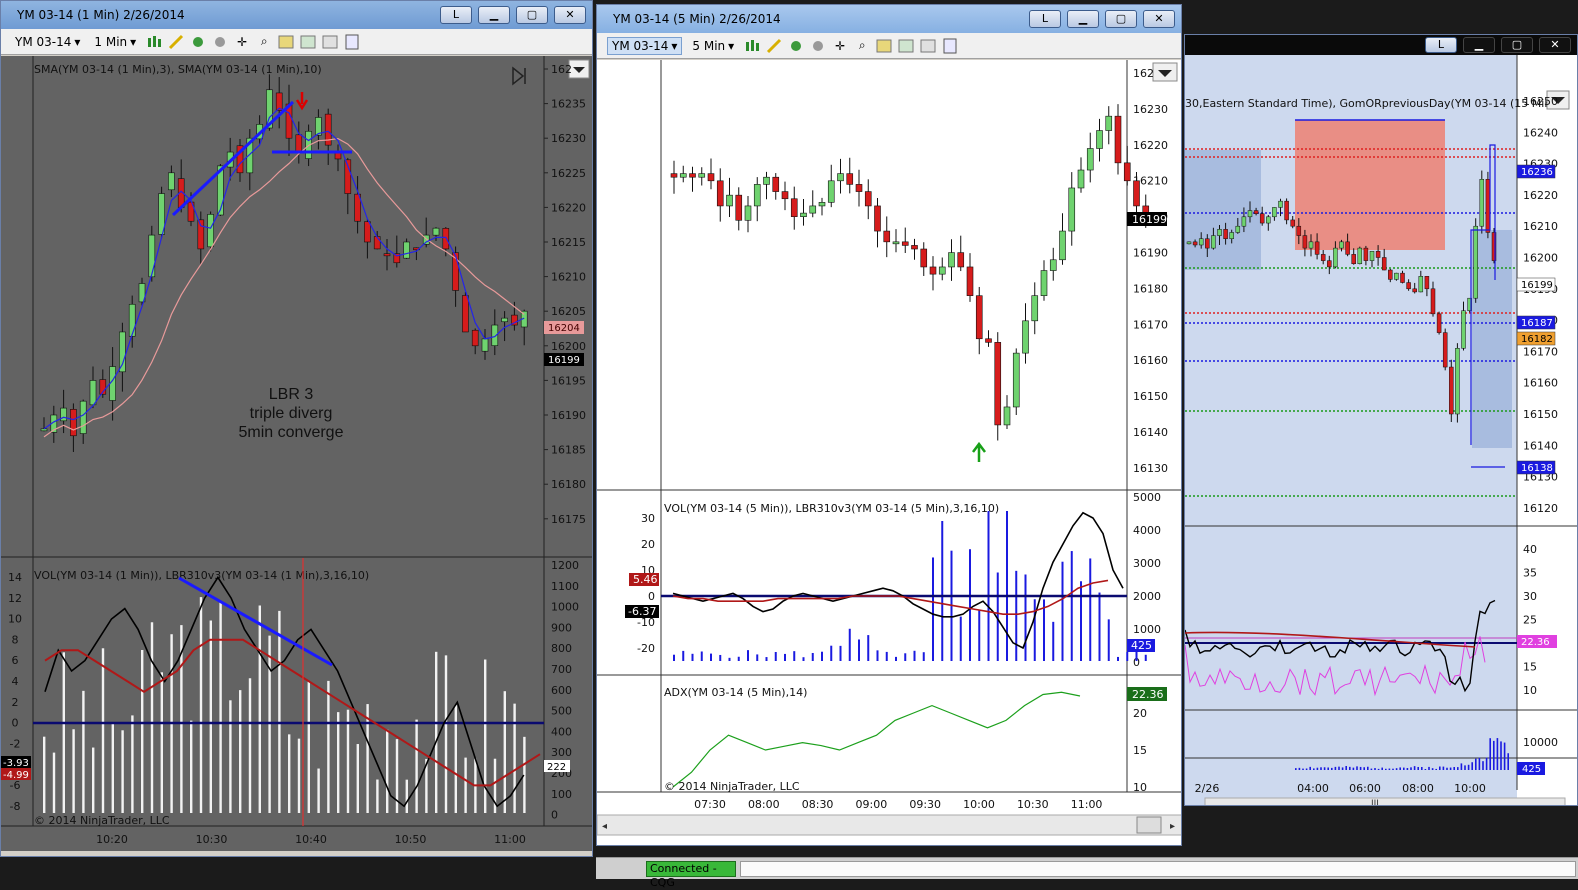  Describe the element at coordinates (889, 19) in the screenshot. I see `title-bar: YM 03-14 (5 Min) 2/26/2014 L ▁ ▢ ✕` at that location.